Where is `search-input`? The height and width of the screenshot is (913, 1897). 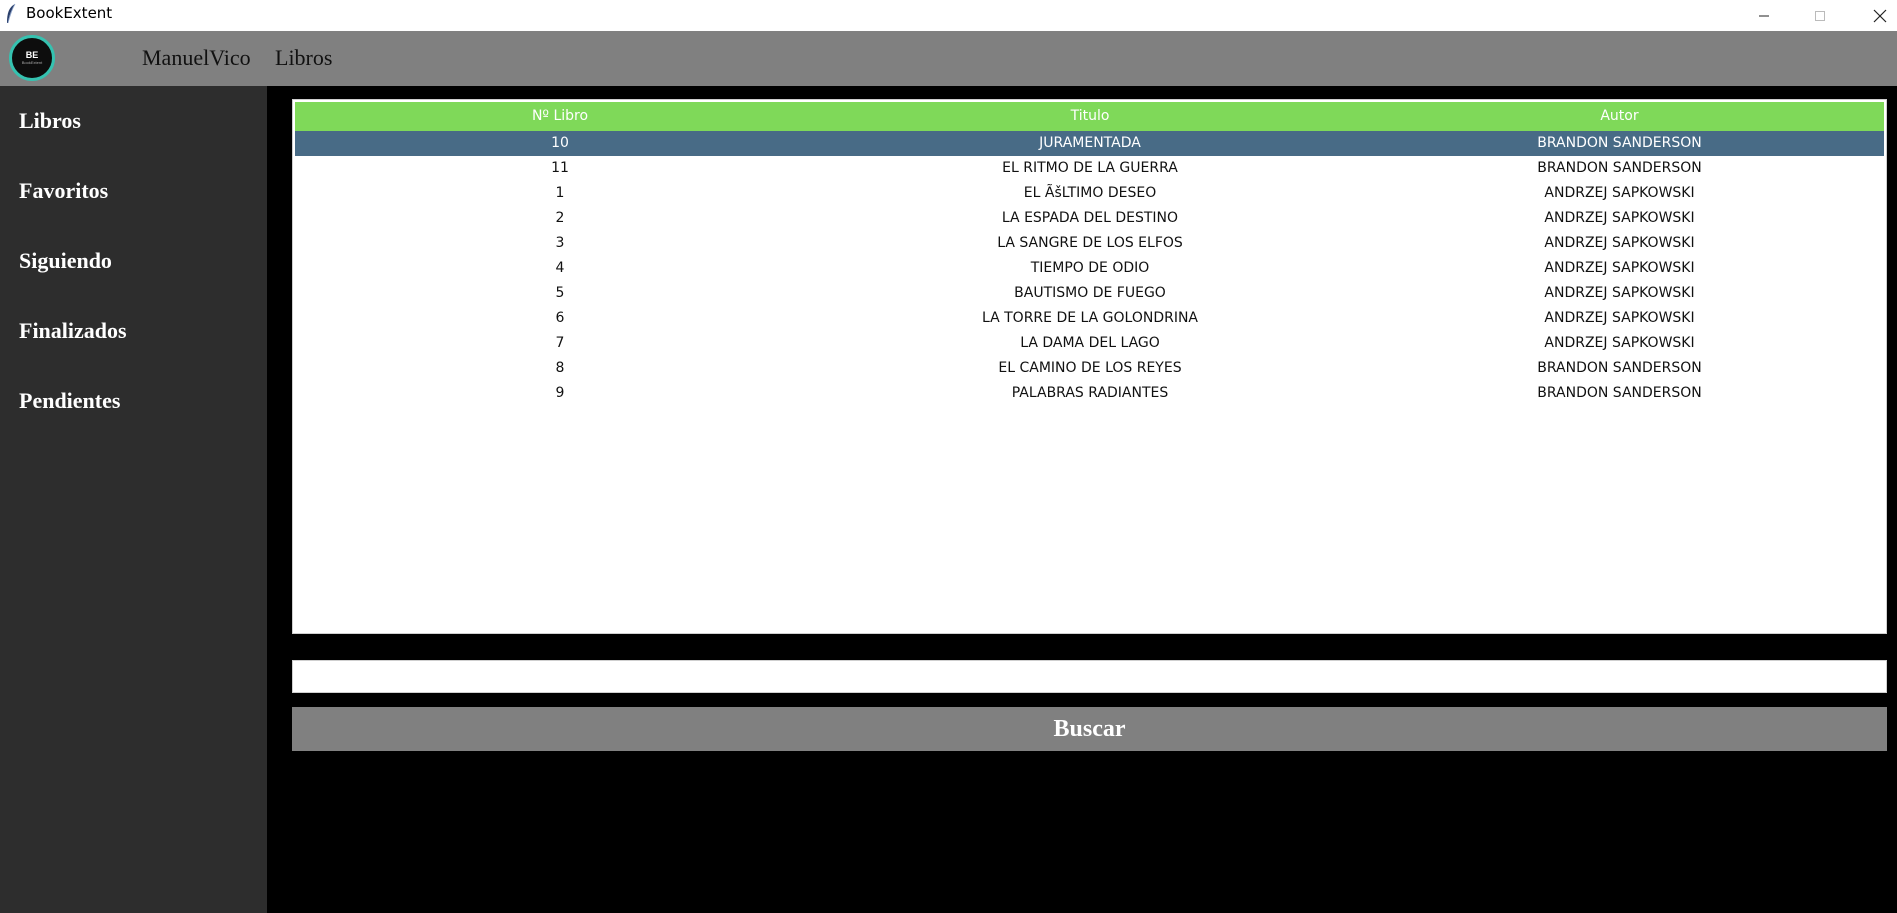
search-input is located at coordinates (1089, 676).